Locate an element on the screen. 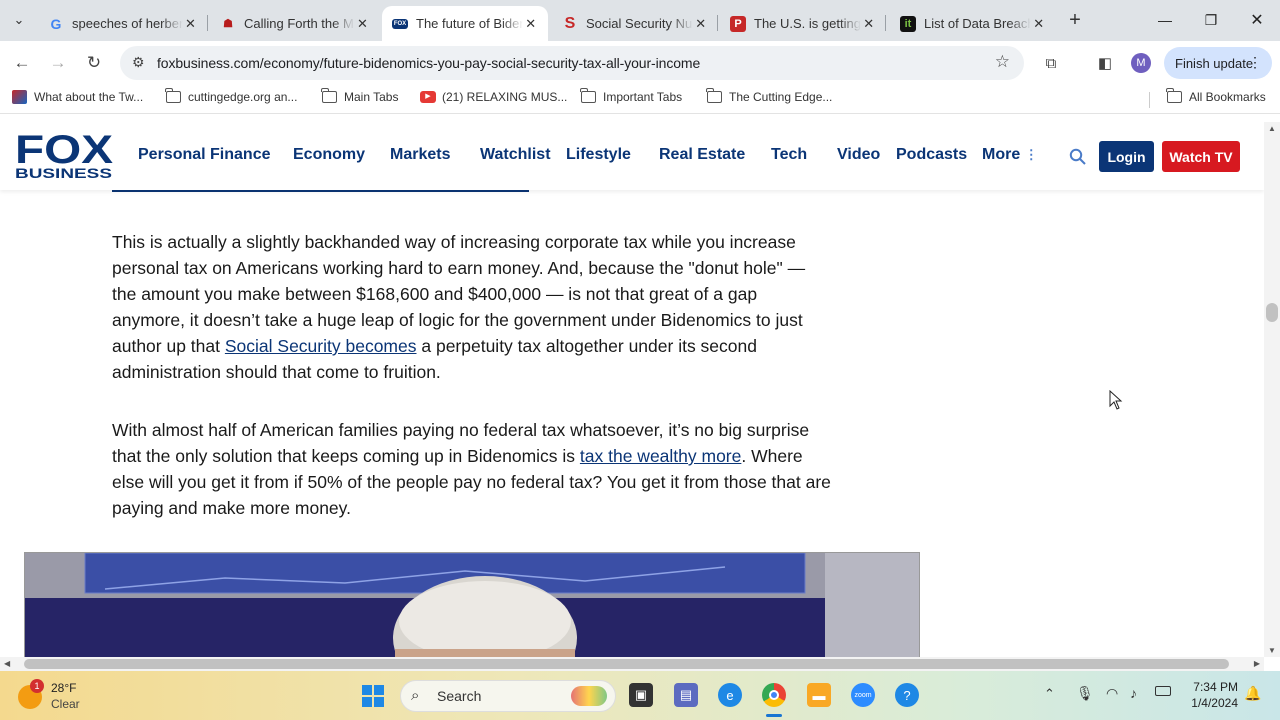 The height and width of the screenshot is (720, 1280). tab-1: G speeches of herbert ✕ is located at coordinates (123, 23).